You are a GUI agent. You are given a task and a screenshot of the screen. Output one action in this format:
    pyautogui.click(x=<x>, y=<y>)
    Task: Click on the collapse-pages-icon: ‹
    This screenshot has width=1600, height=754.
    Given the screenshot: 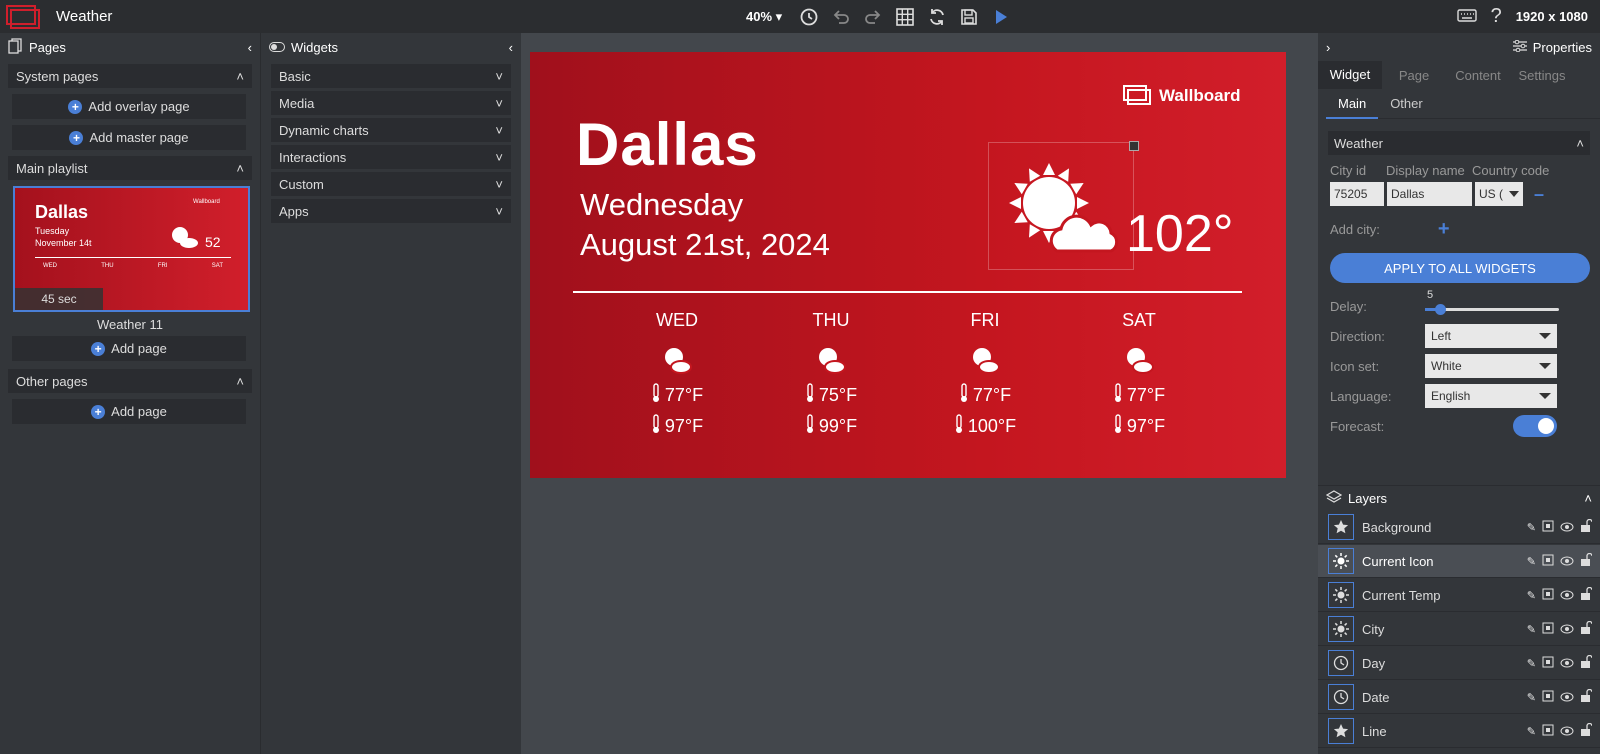 What is the action you would take?
    pyautogui.click(x=250, y=47)
    